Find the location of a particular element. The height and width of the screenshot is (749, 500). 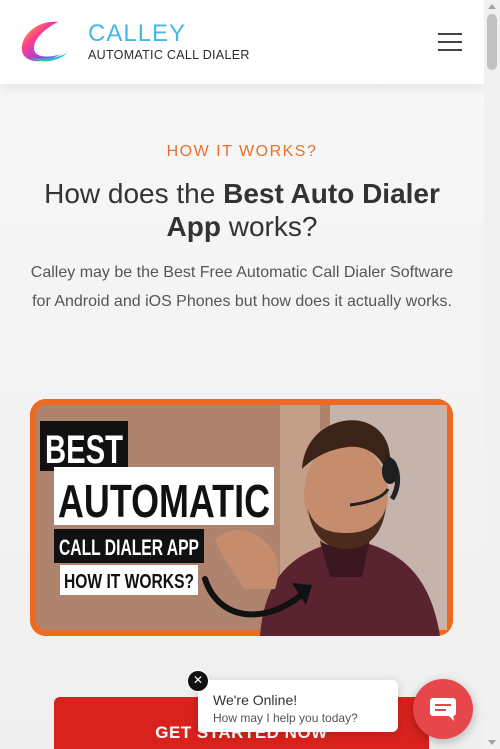

scrollbar-thumb is located at coordinates (492, 42).